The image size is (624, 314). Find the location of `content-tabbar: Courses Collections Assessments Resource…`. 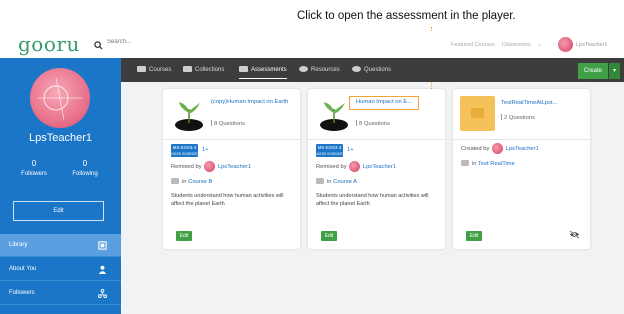

content-tabbar: Courses Collections Assessments Resource… is located at coordinates (372, 70).